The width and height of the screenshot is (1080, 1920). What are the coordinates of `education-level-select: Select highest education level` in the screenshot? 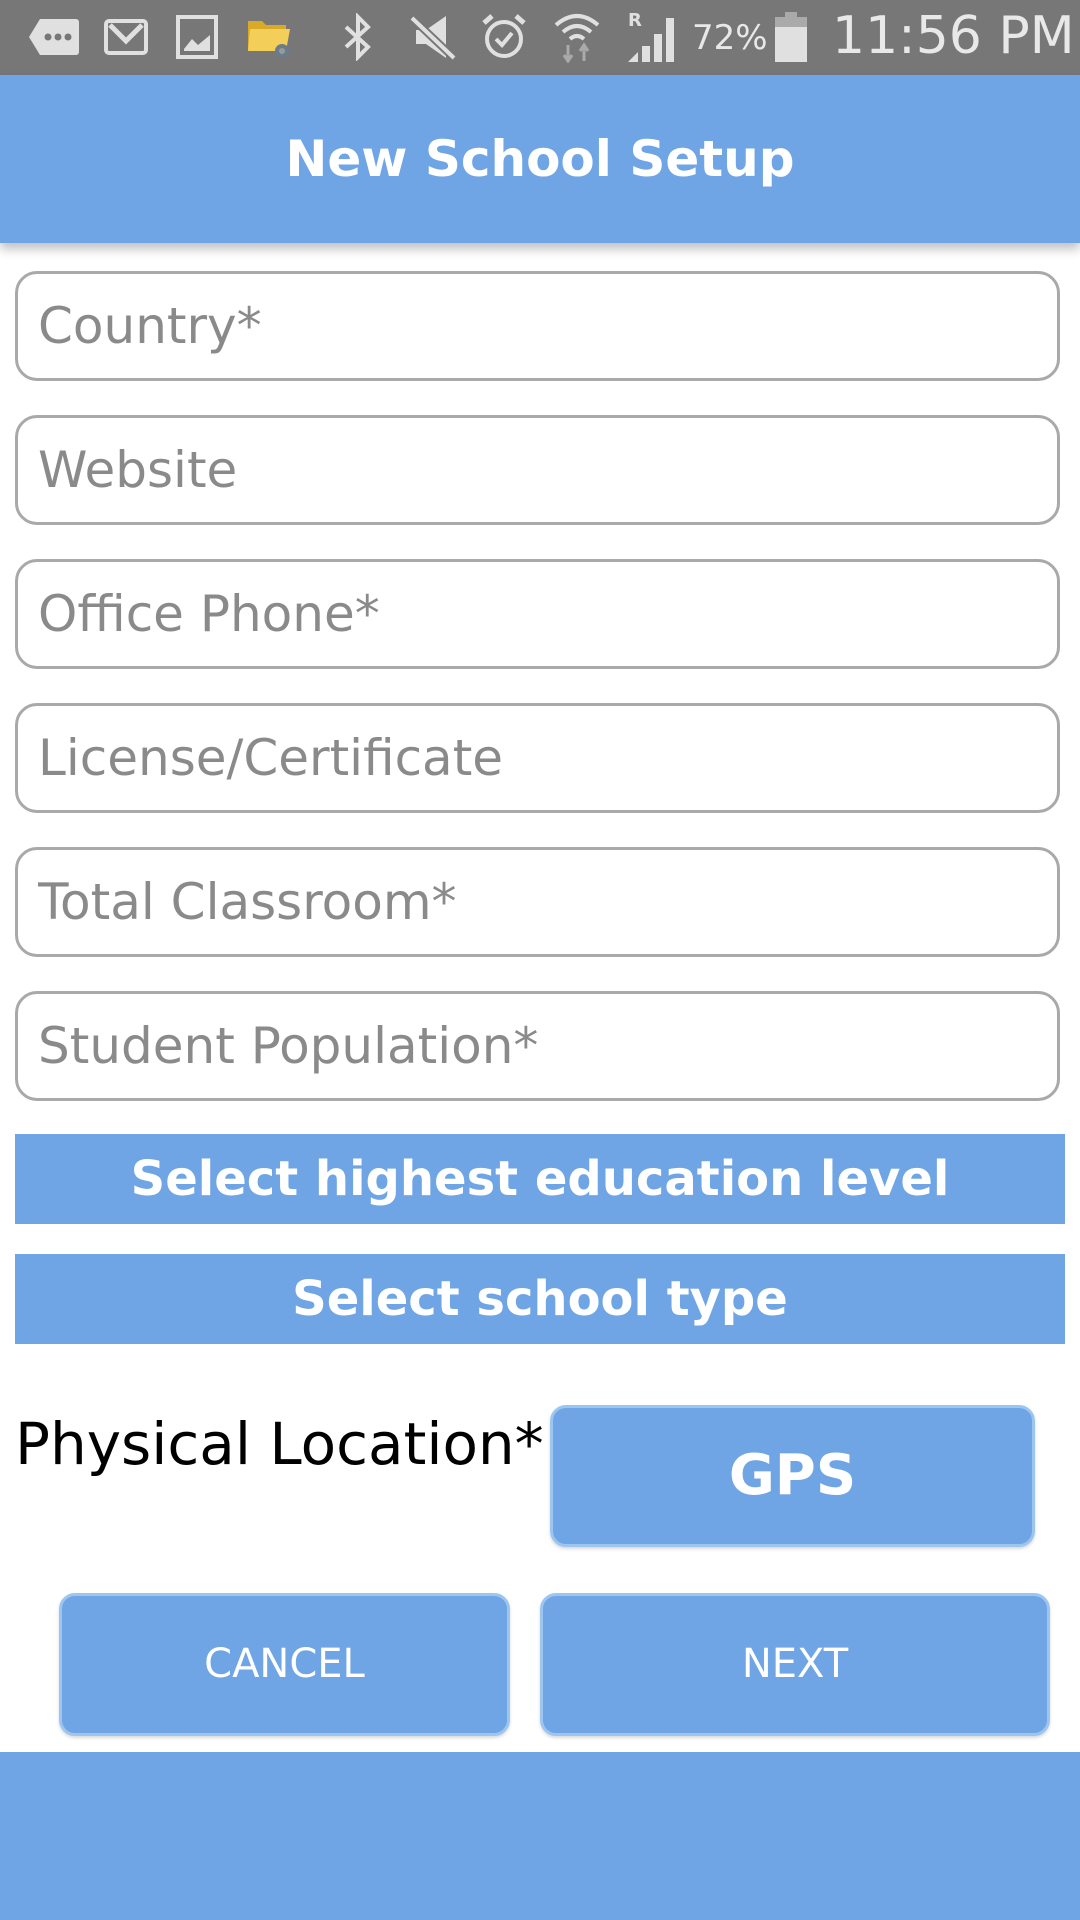 It's located at (540, 1179).